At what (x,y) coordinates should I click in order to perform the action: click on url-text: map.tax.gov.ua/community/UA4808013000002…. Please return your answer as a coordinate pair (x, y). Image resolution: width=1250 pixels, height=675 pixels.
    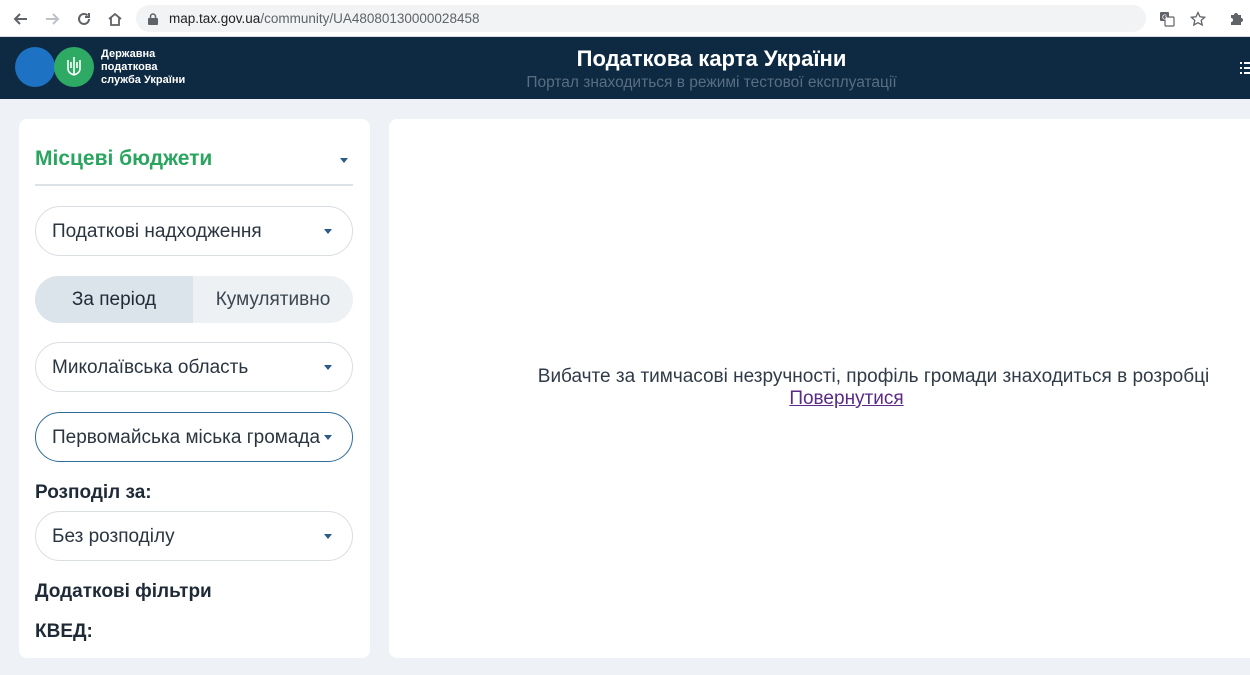
    Looking at the image, I should click on (324, 18).